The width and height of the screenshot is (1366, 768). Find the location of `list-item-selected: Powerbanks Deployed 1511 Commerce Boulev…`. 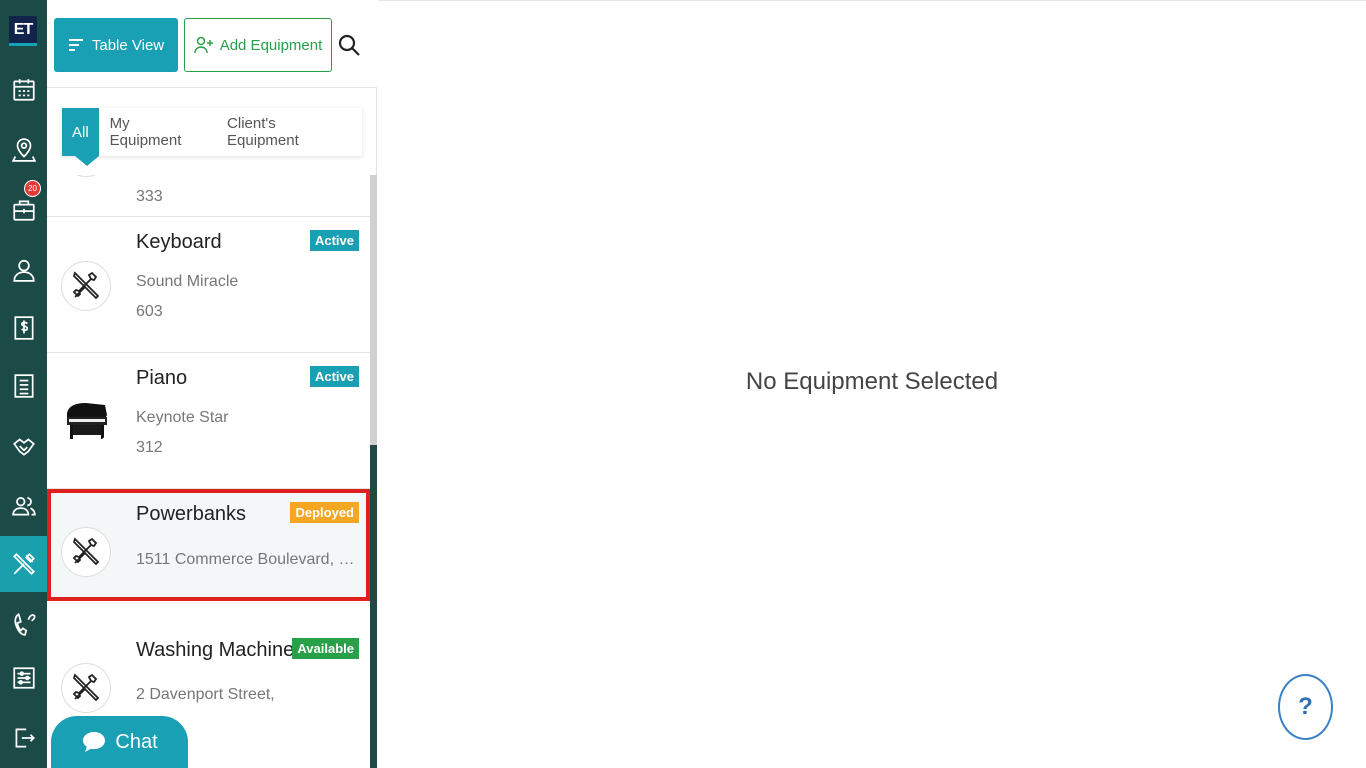

list-item-selected: Powerbanks Deployed 1511 Commerce Boulev… is located at coordinates (208, 545).